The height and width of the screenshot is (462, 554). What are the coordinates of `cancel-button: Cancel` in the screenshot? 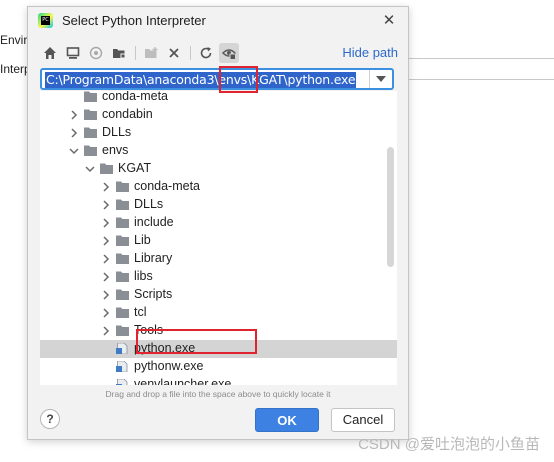 It's located at (363, 420).